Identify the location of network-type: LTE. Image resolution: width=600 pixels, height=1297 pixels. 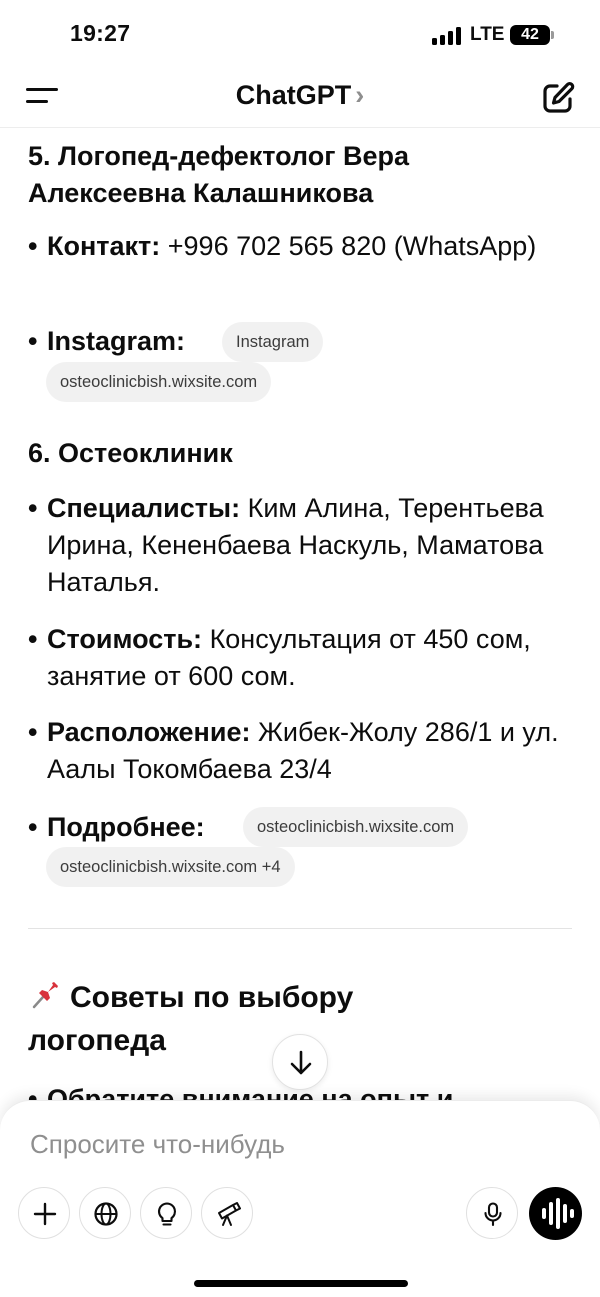
(487, 34).